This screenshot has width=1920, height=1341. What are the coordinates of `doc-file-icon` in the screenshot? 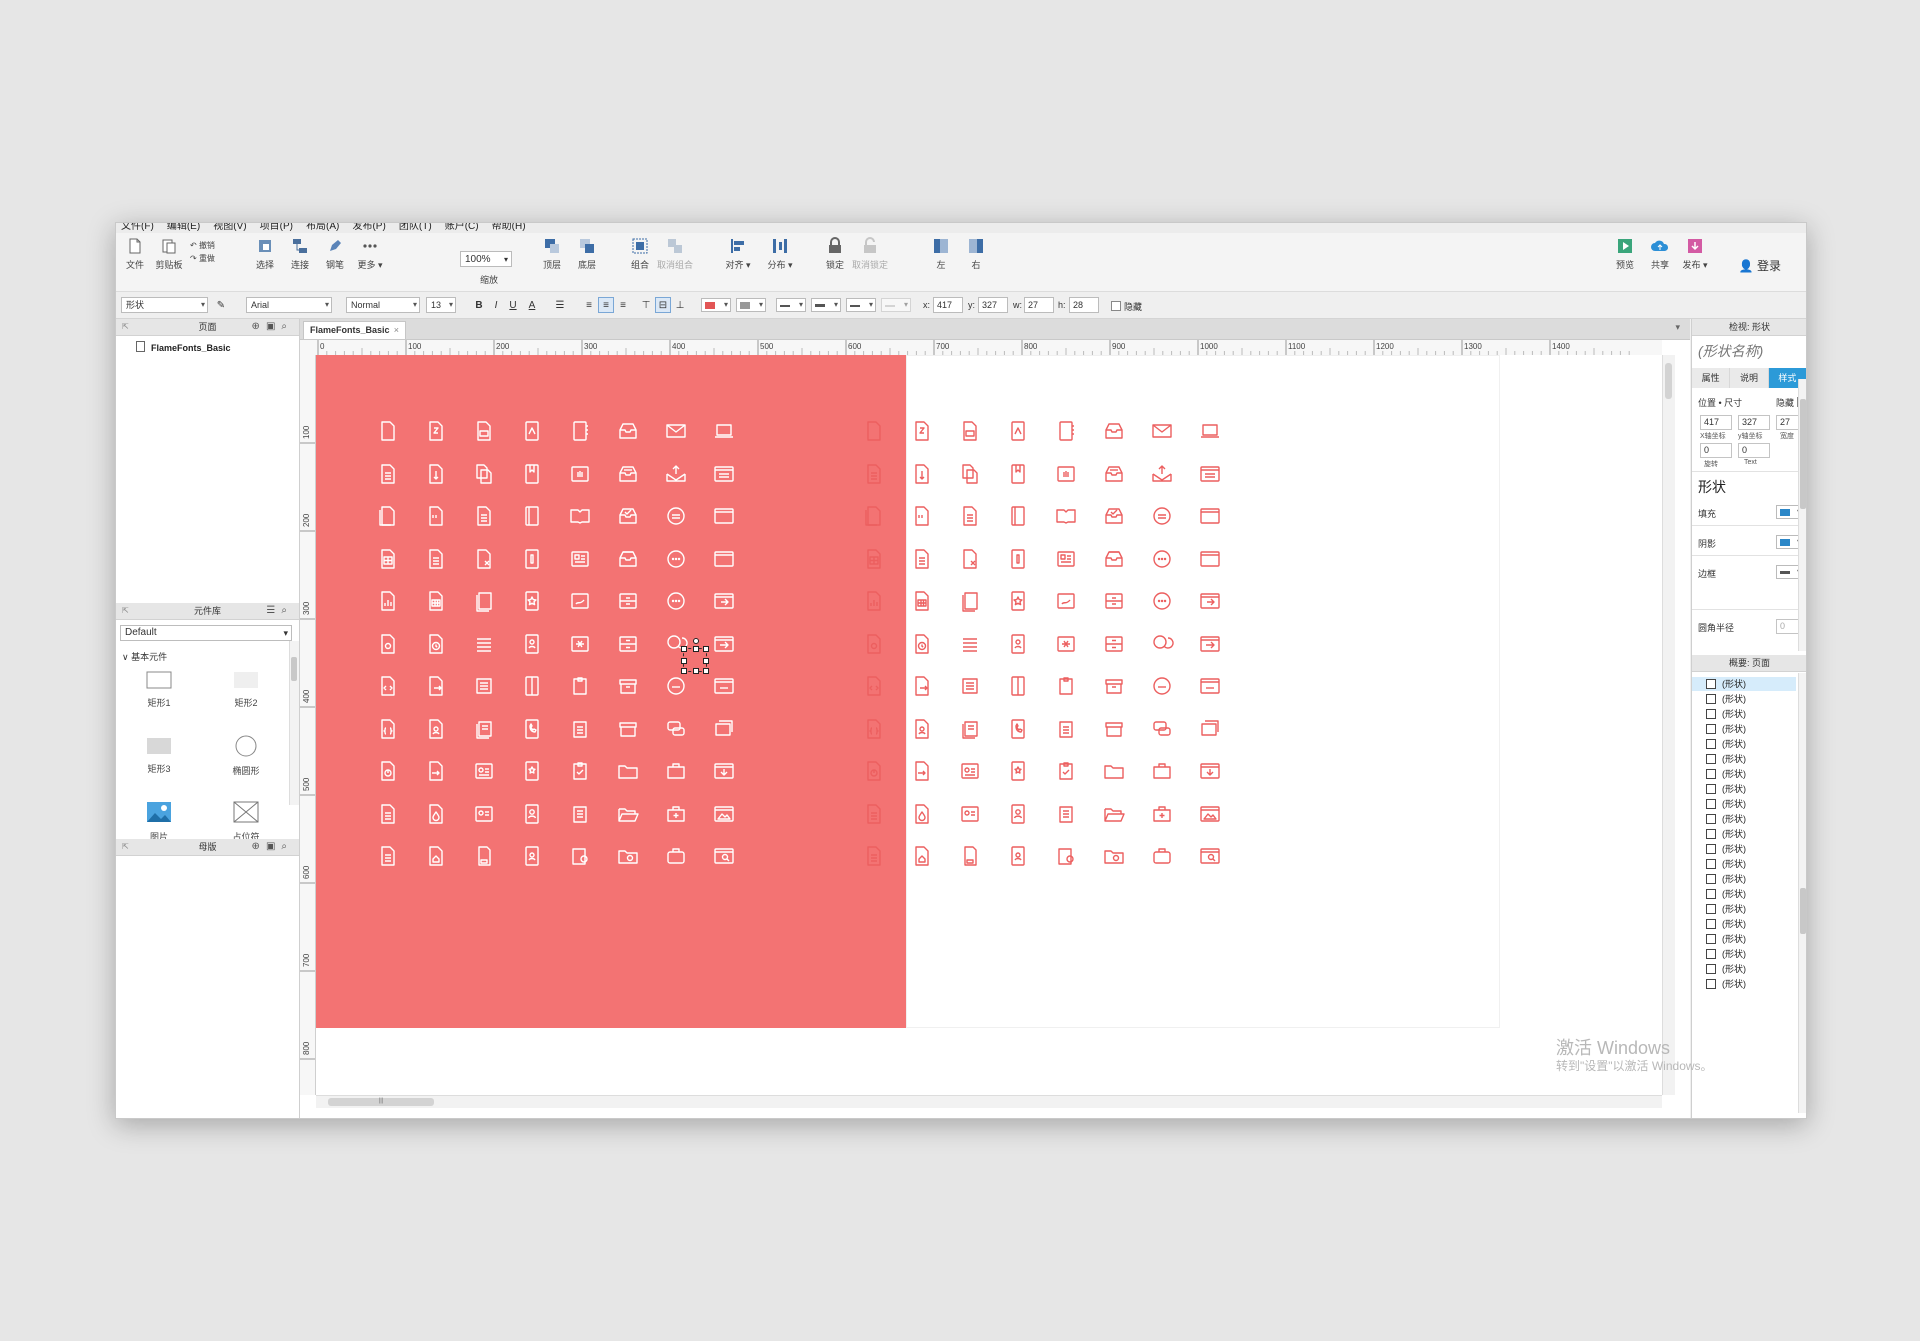 It's located at (922, 559).